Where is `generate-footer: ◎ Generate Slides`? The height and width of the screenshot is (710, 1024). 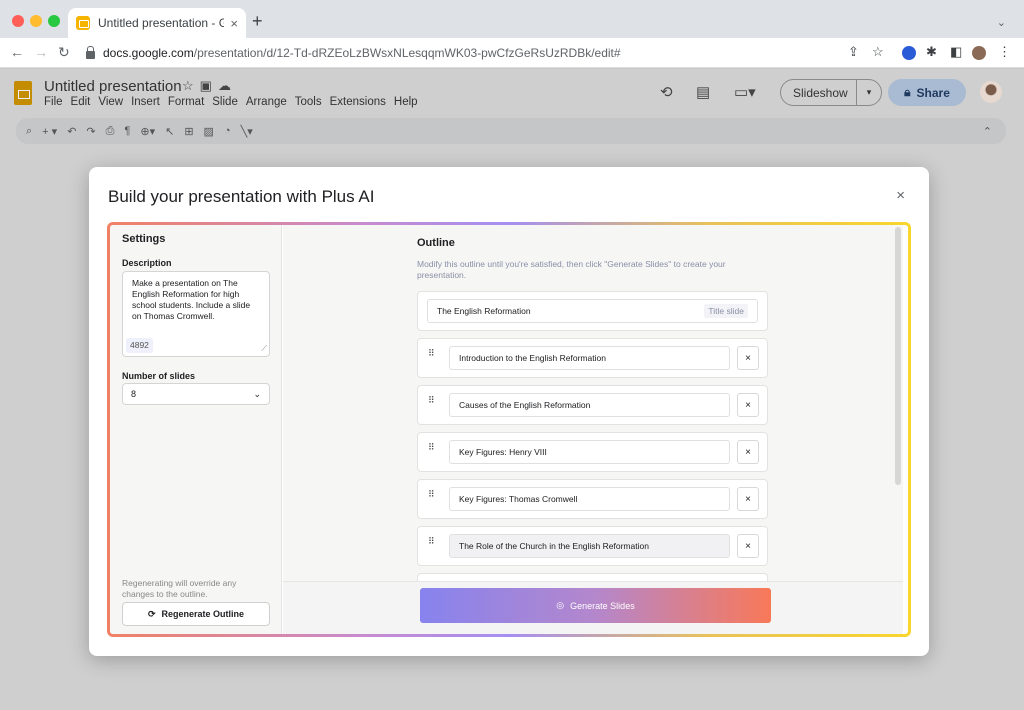 generate-footer: ◎ Generate Slides is located at coordinates (593, 607).